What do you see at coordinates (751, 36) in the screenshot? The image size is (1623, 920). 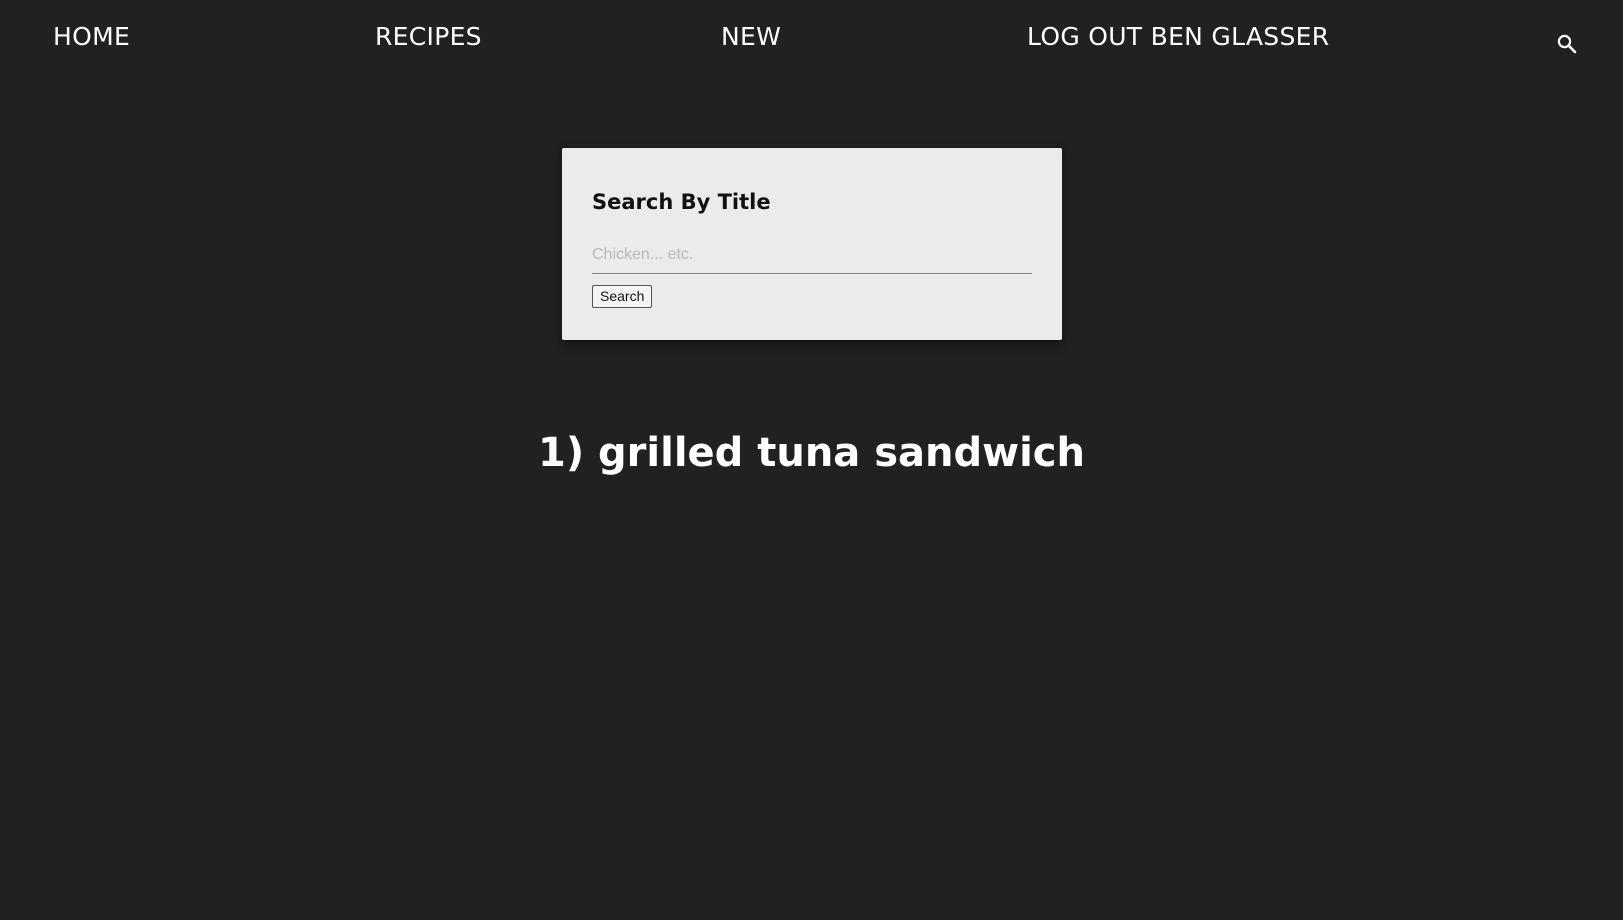 I see `nav-new-link: NEW` at bounding box center [751, 36].